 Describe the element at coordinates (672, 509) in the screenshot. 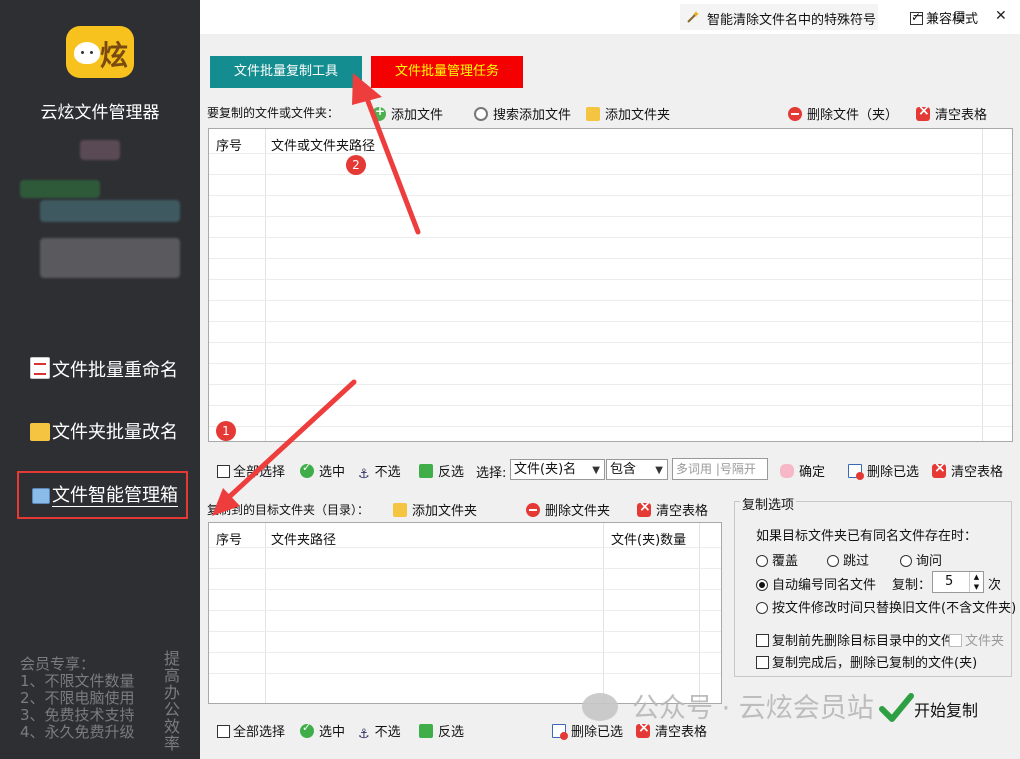

I see `clear-target-table-button: 清空表格` at that location.